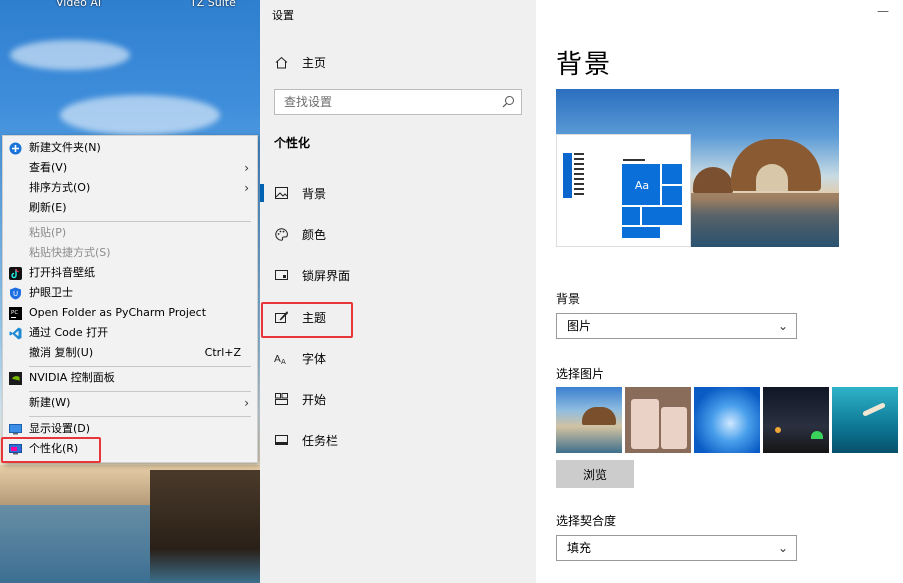 The image size is (903, 583). I want to click on menu-item-undo-copy: 撤消 复制(U) Ctrl+Z, so click(130, 353).